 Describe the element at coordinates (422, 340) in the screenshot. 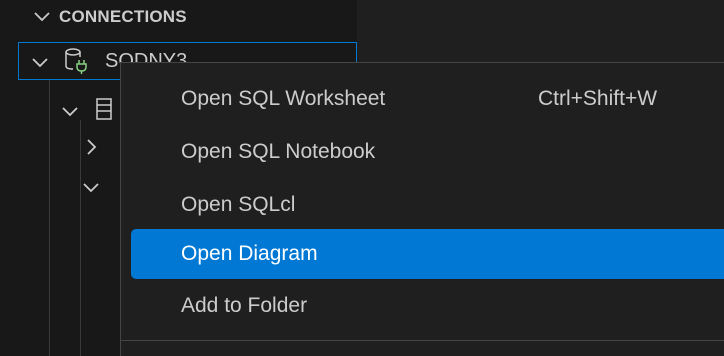

I see `menu-separator` at that location.